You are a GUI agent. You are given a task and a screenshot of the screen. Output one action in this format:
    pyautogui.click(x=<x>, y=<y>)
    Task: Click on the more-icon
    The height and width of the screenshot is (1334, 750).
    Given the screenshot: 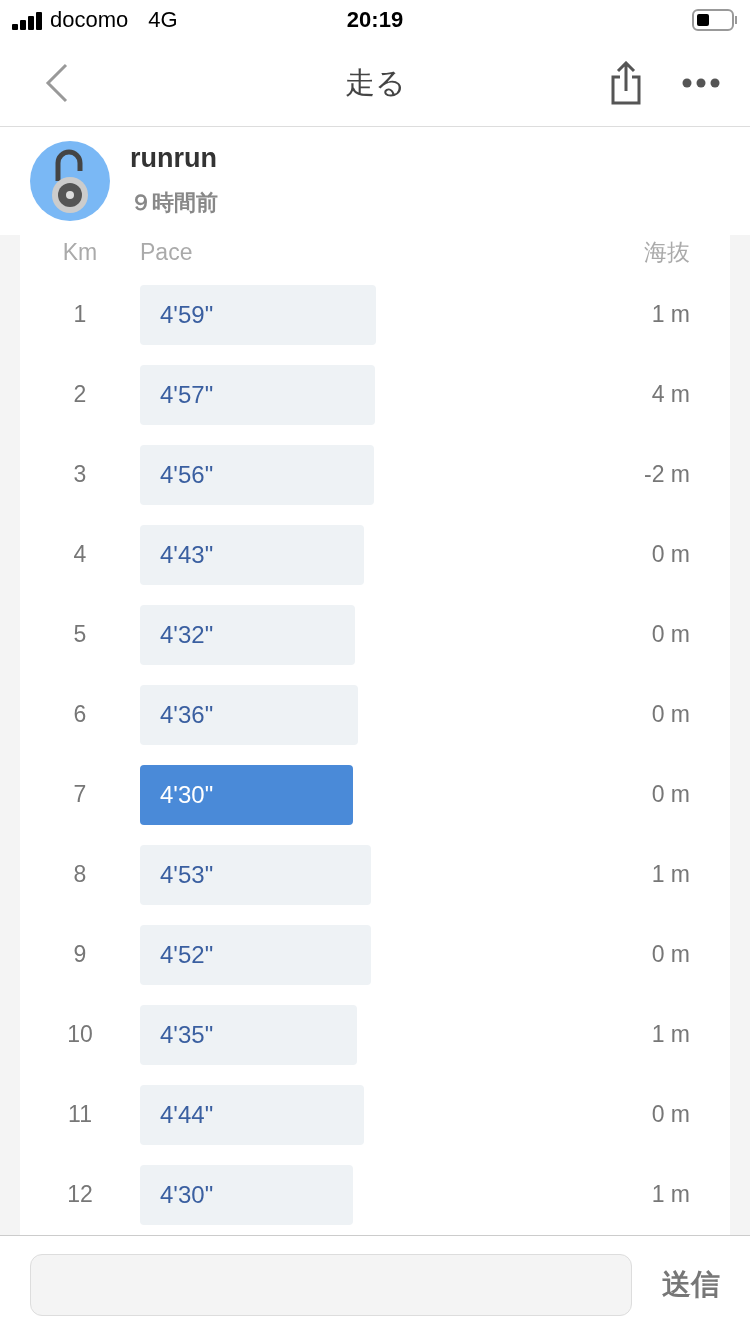 What is the action you would take?
    pyautogui.click(x=701, y=83)
    